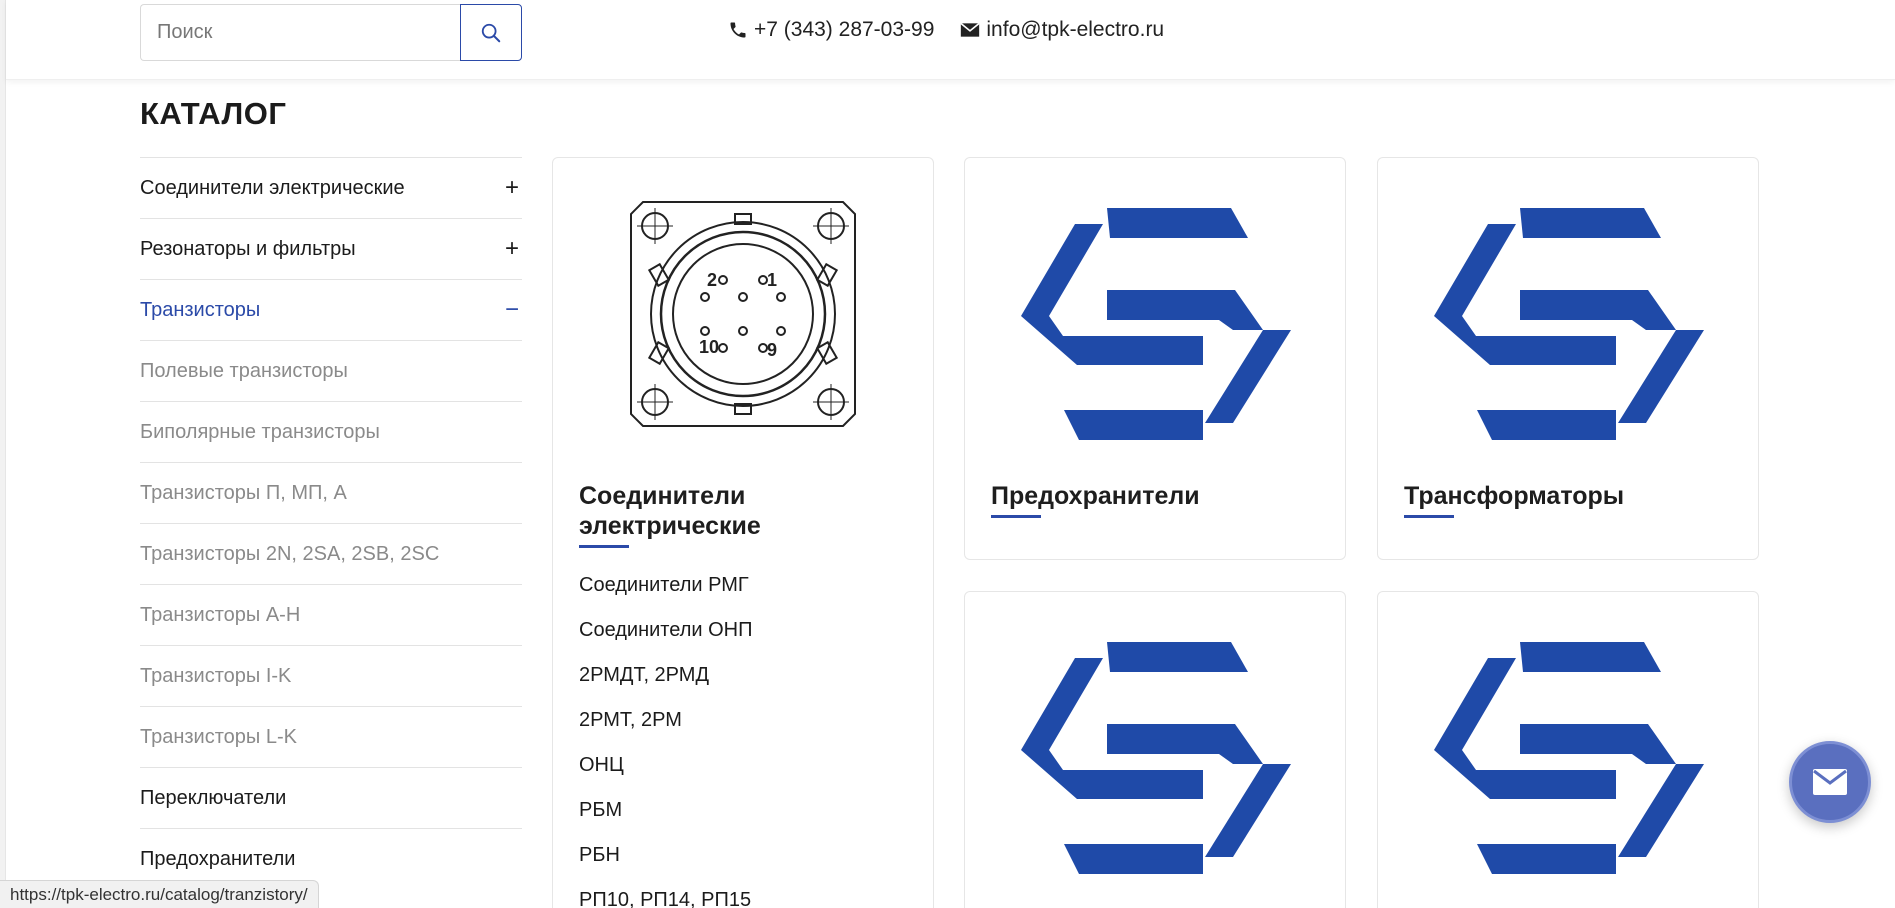 Image resolution: width=1895 pixels, height=908 pixels. What do you see at coordinates (218, 736) in the screenshot?
I see `sidebar-item-label: Транзисторы L-K` at bounding box center [218, 736].